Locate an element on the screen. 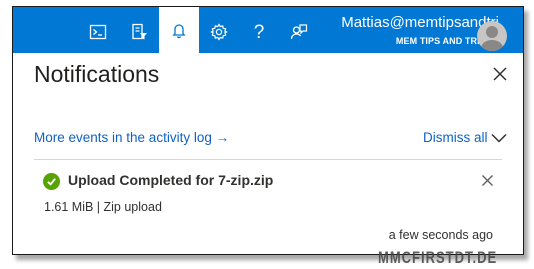  activity-log-link: More events in the activity log → is located at coordinates (131, 137).